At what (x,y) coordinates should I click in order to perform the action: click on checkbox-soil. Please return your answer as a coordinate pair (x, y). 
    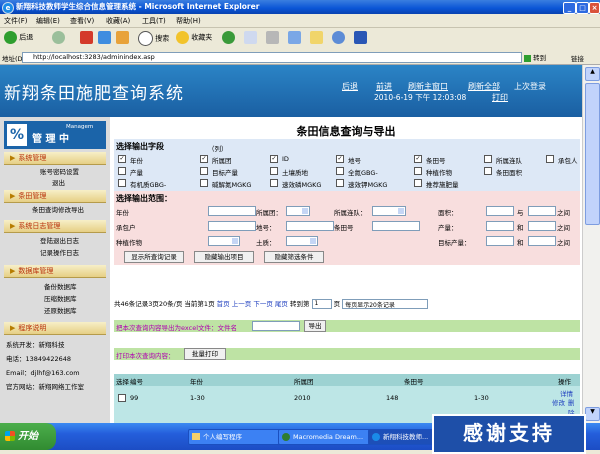
    Looking at the image, I should click on (274, 171).